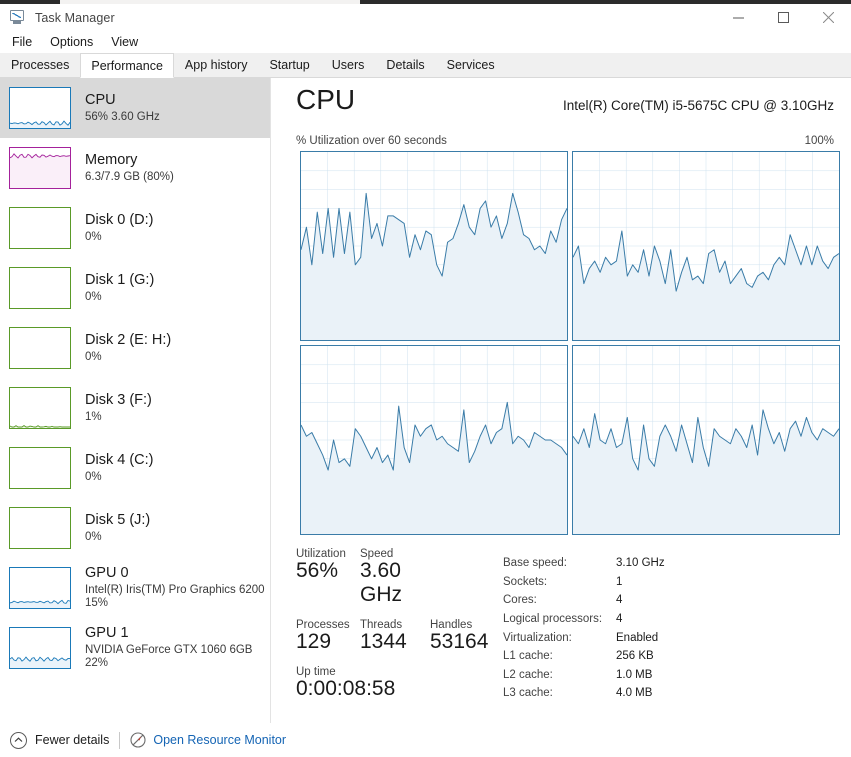 The image size is (851, 757). I want to click on resource-monitor-label: Open Resource Monitor, so click(220, 740).